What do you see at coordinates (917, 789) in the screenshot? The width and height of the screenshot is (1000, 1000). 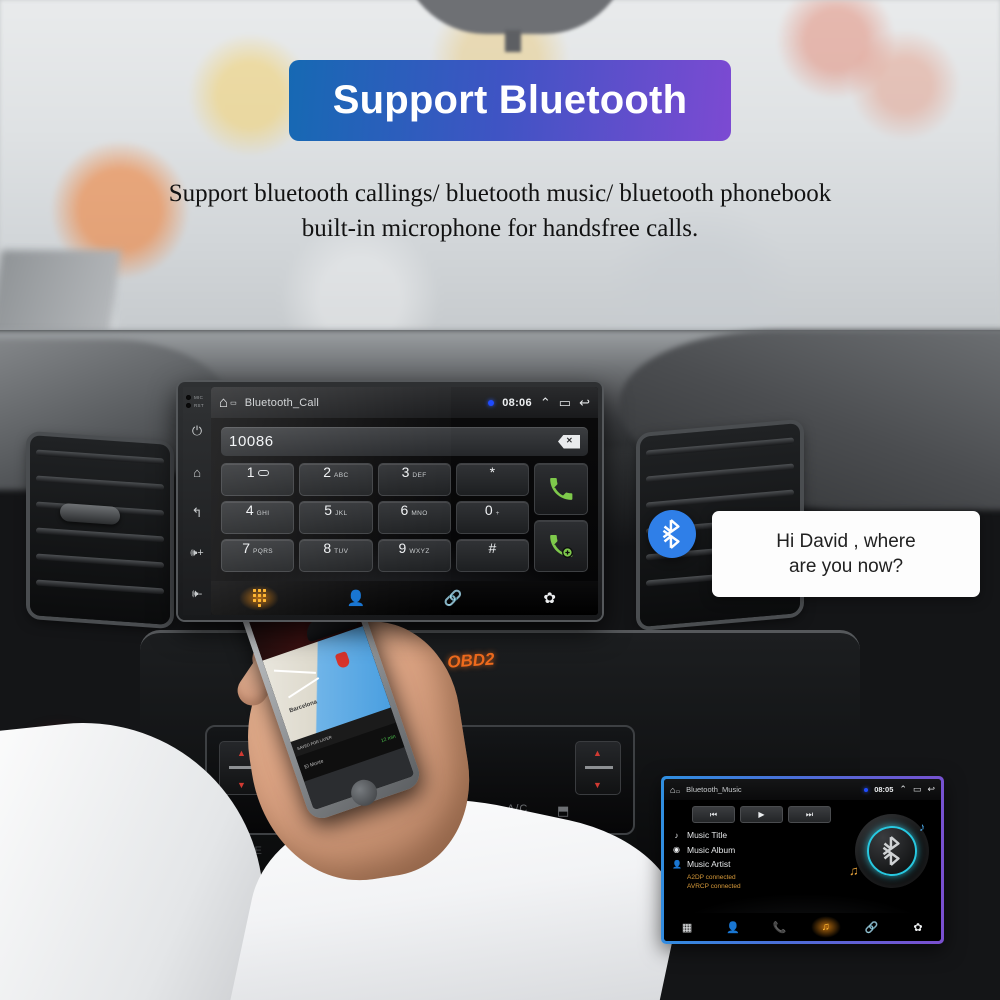 I see `music-recents-icon: ▭` at bounding box center [917, 789].